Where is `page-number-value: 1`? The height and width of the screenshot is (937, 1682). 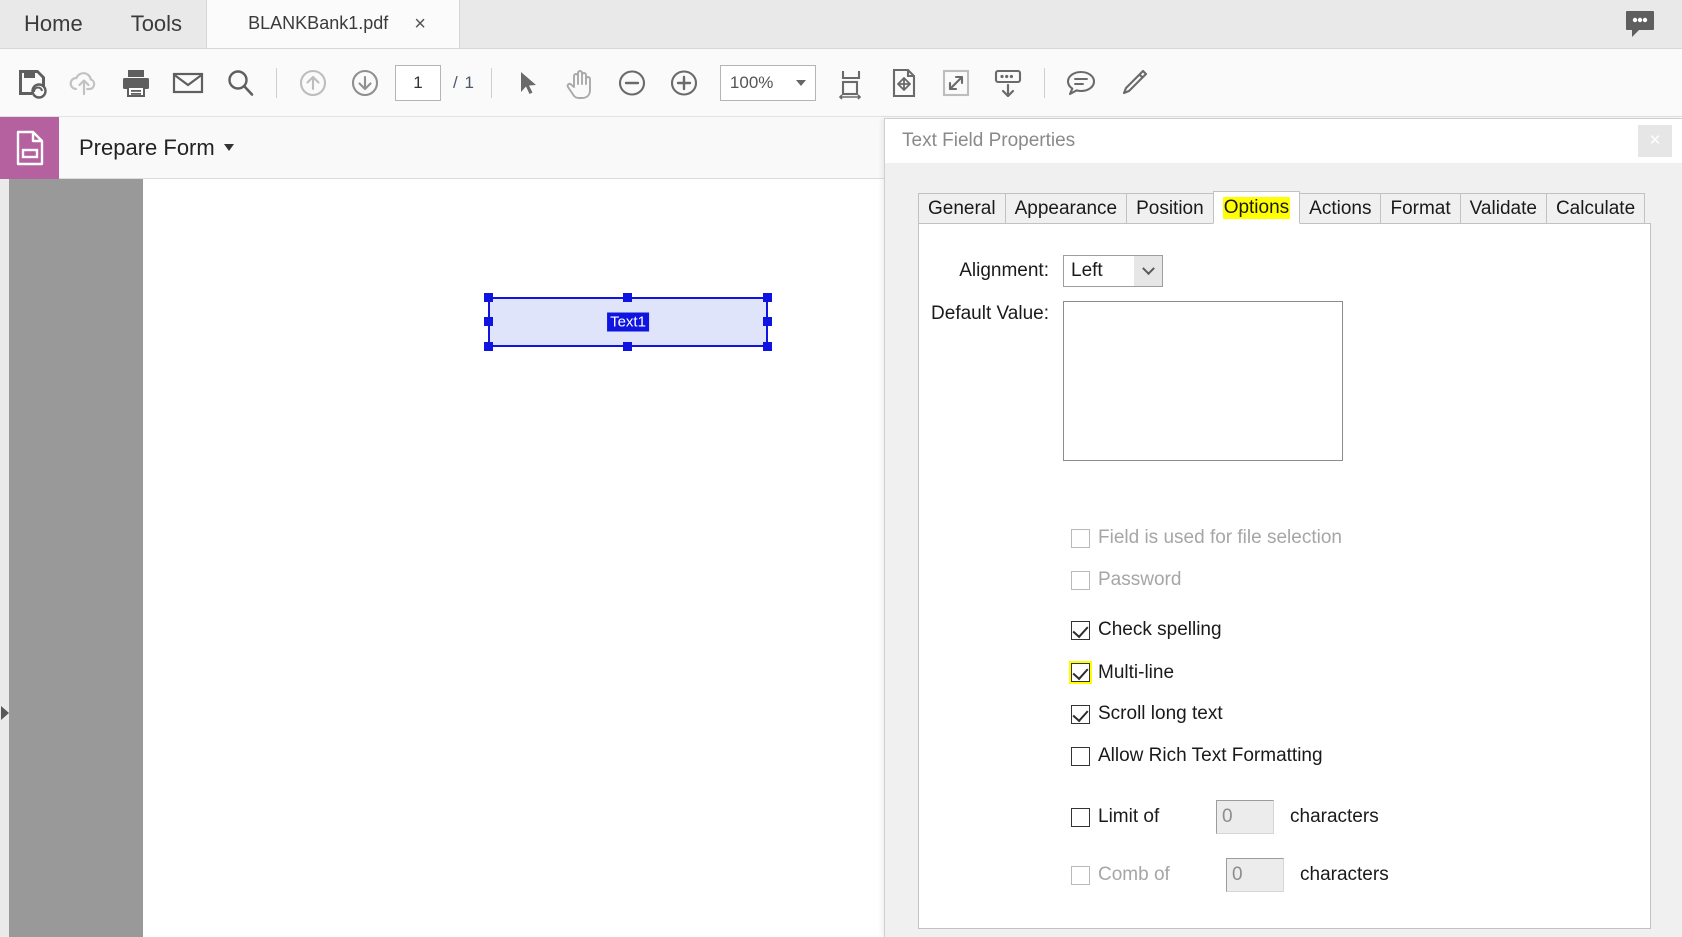
page-number-value: 1 is located at coordinates (418, 82).